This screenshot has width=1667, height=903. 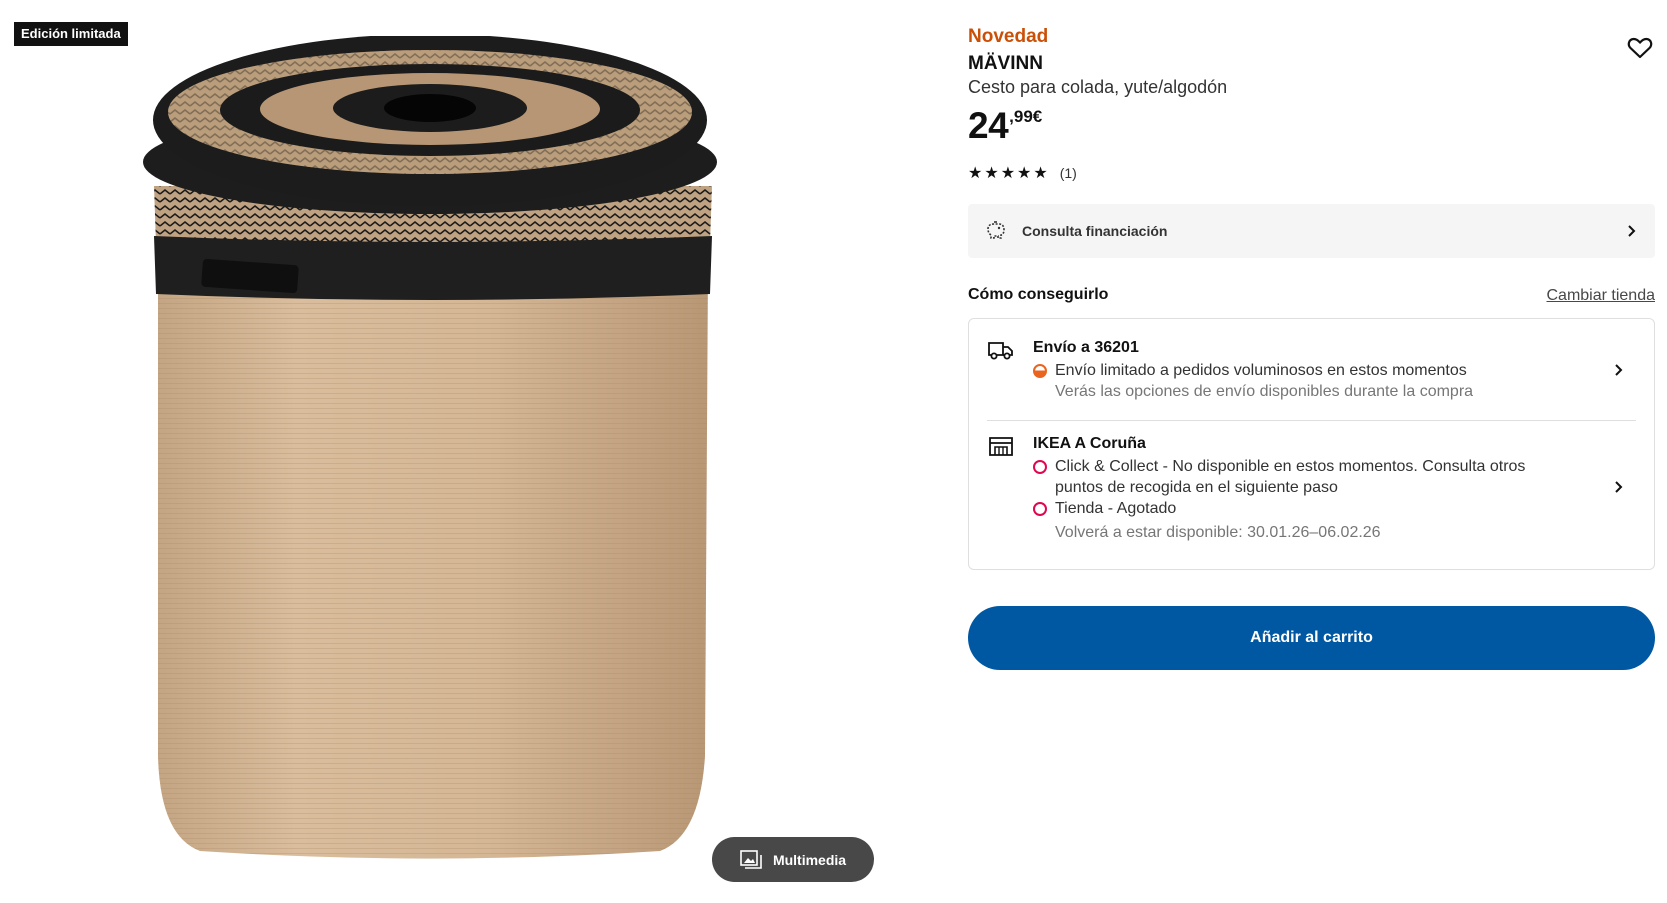 I want to click on new-tag: Novedad, so click(x=1008, y=36).